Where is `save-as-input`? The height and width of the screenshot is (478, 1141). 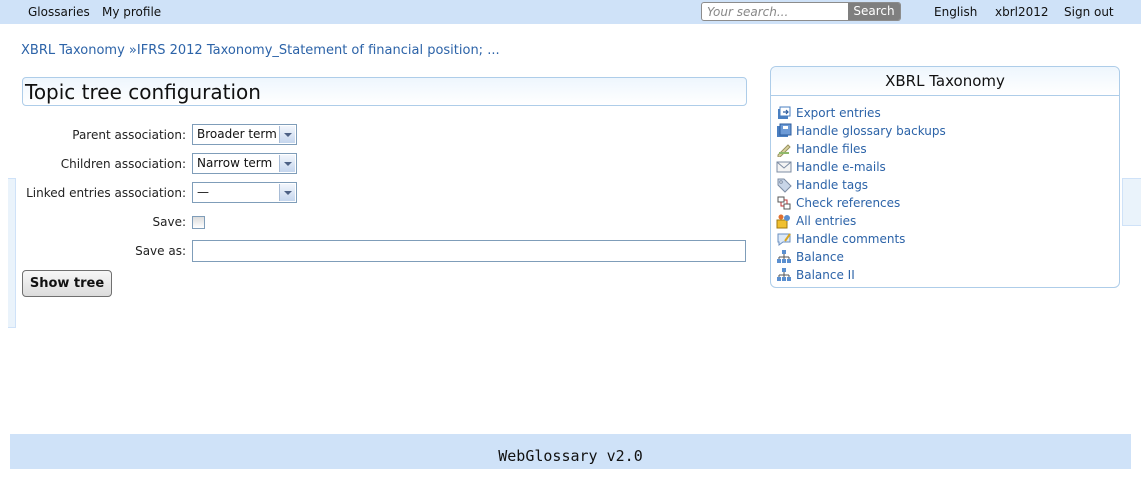 save-as-input is located at coordinates (469, 251).